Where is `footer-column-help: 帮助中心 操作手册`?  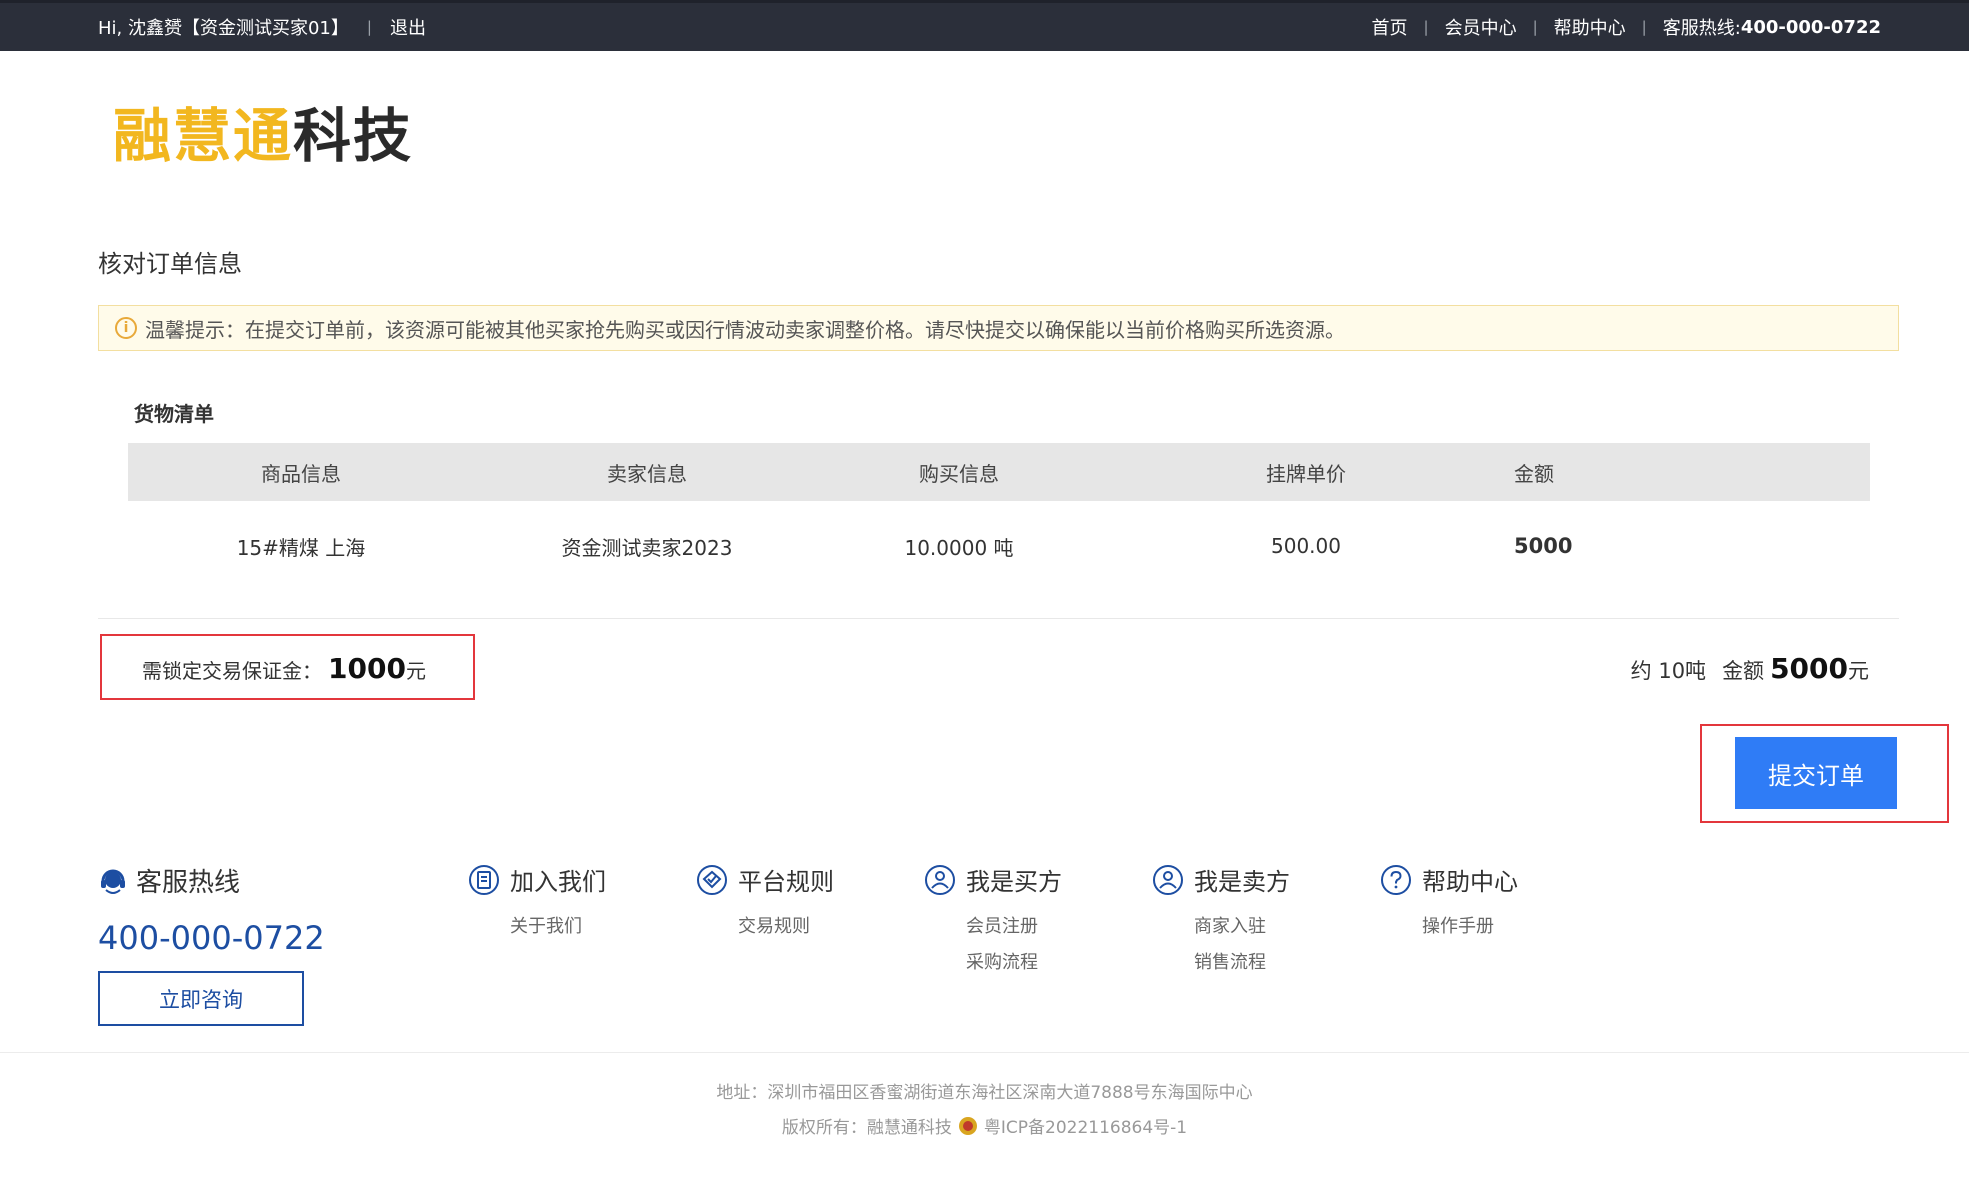 footer-column-help: 帮助中心 操作手册 is located at coordinates (1449, 903).